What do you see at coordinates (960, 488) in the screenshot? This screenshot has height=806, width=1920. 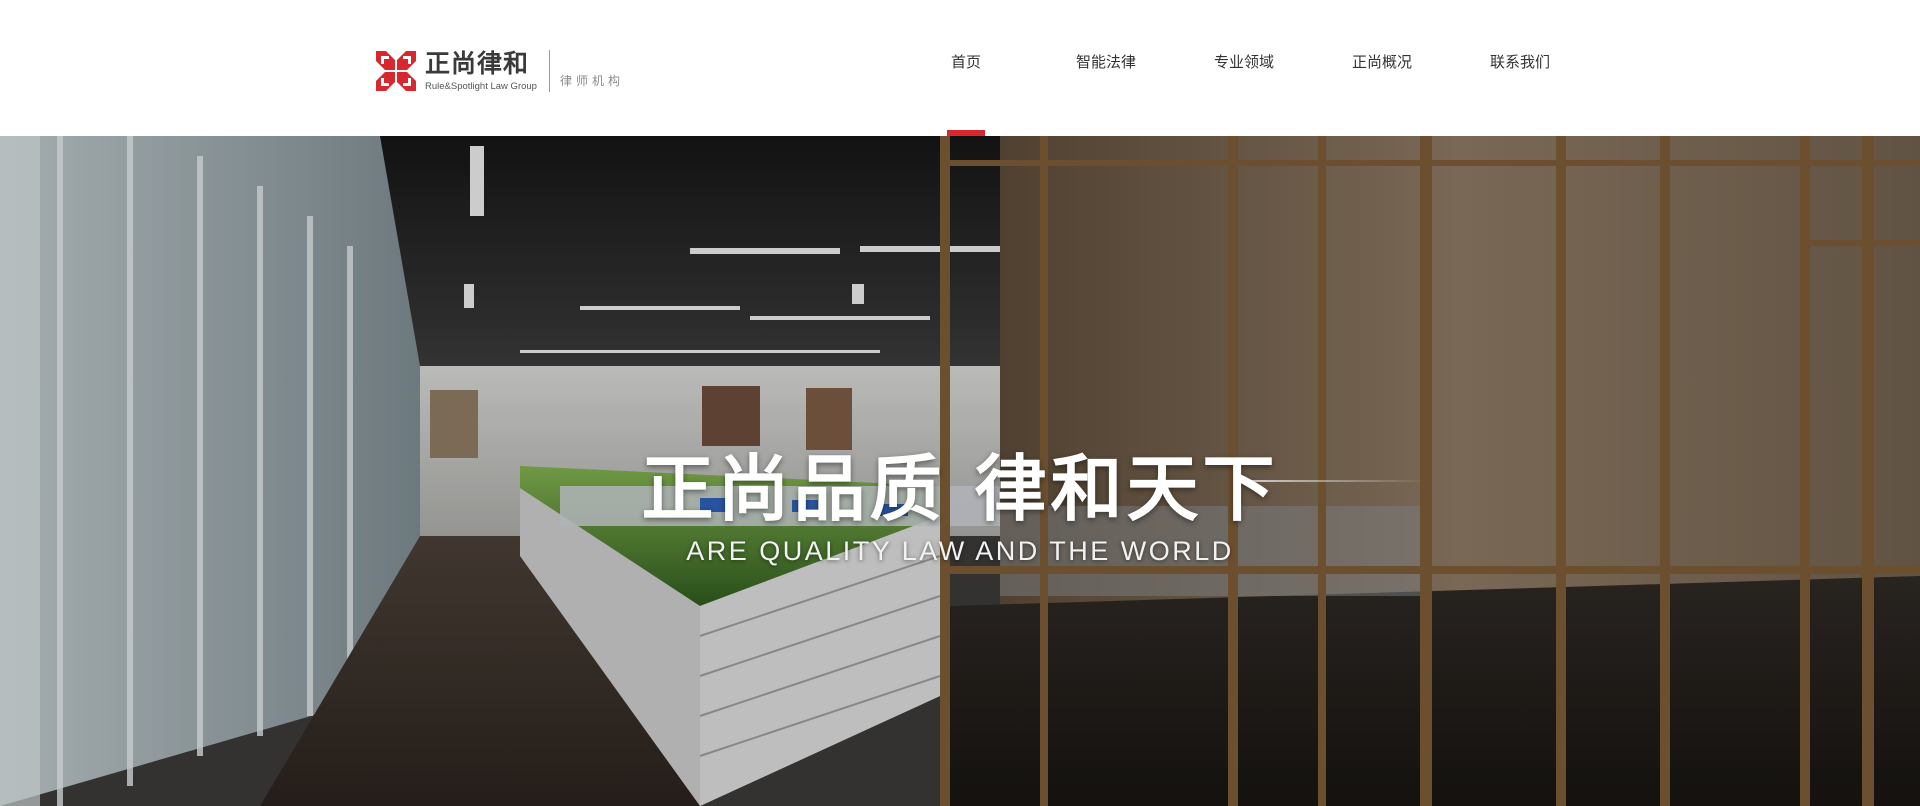 I see `hero-title: 正尚品质 律和天下` at bounding box center [960, 488].